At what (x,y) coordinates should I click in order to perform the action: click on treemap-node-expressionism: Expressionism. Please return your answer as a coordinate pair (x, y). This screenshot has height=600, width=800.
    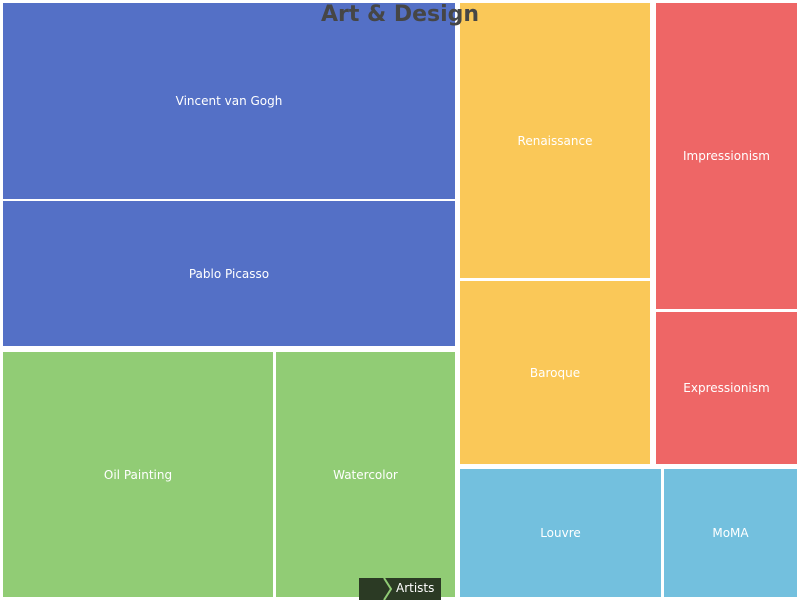
    Looking at the image, I should click on (726, 388).